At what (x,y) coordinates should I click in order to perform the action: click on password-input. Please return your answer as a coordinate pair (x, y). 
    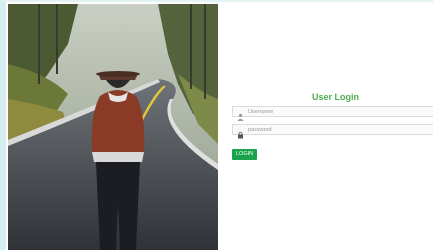
    Looking at the image, I should click on (338, 129).